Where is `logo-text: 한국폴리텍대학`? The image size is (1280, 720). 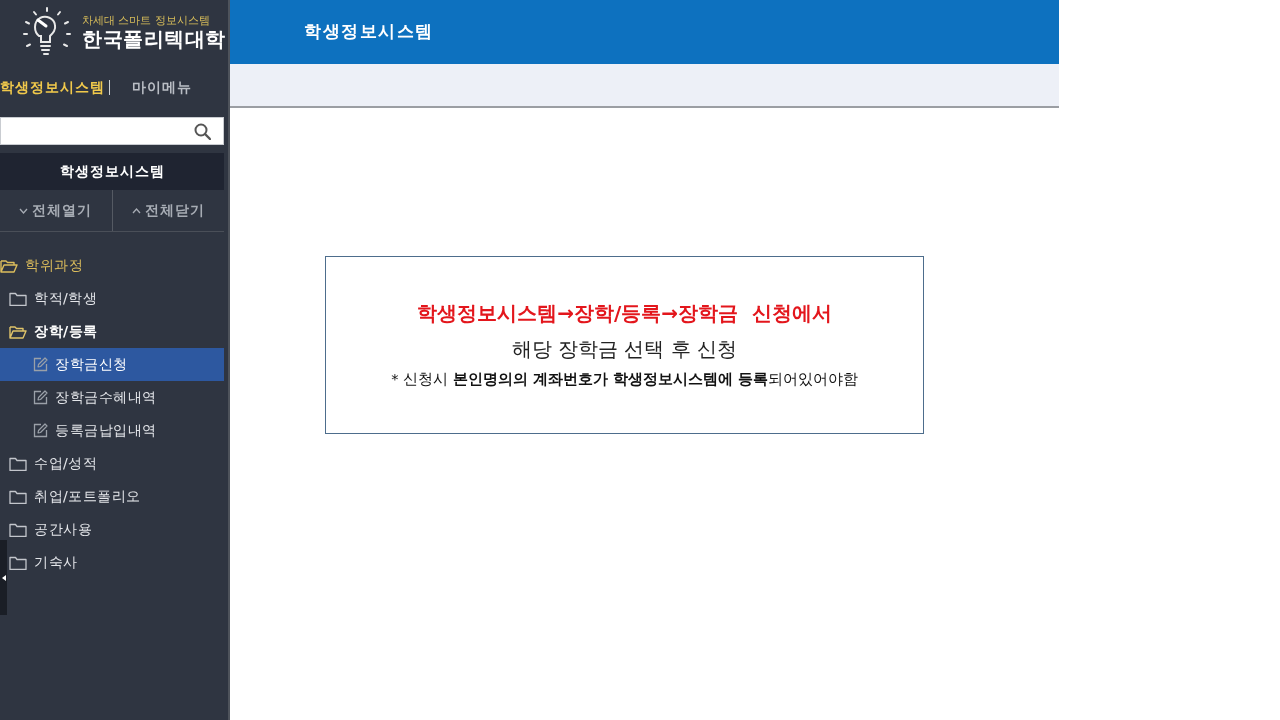 logo-text: 한국폴리텍대학 is located at coordinates (154, 38).